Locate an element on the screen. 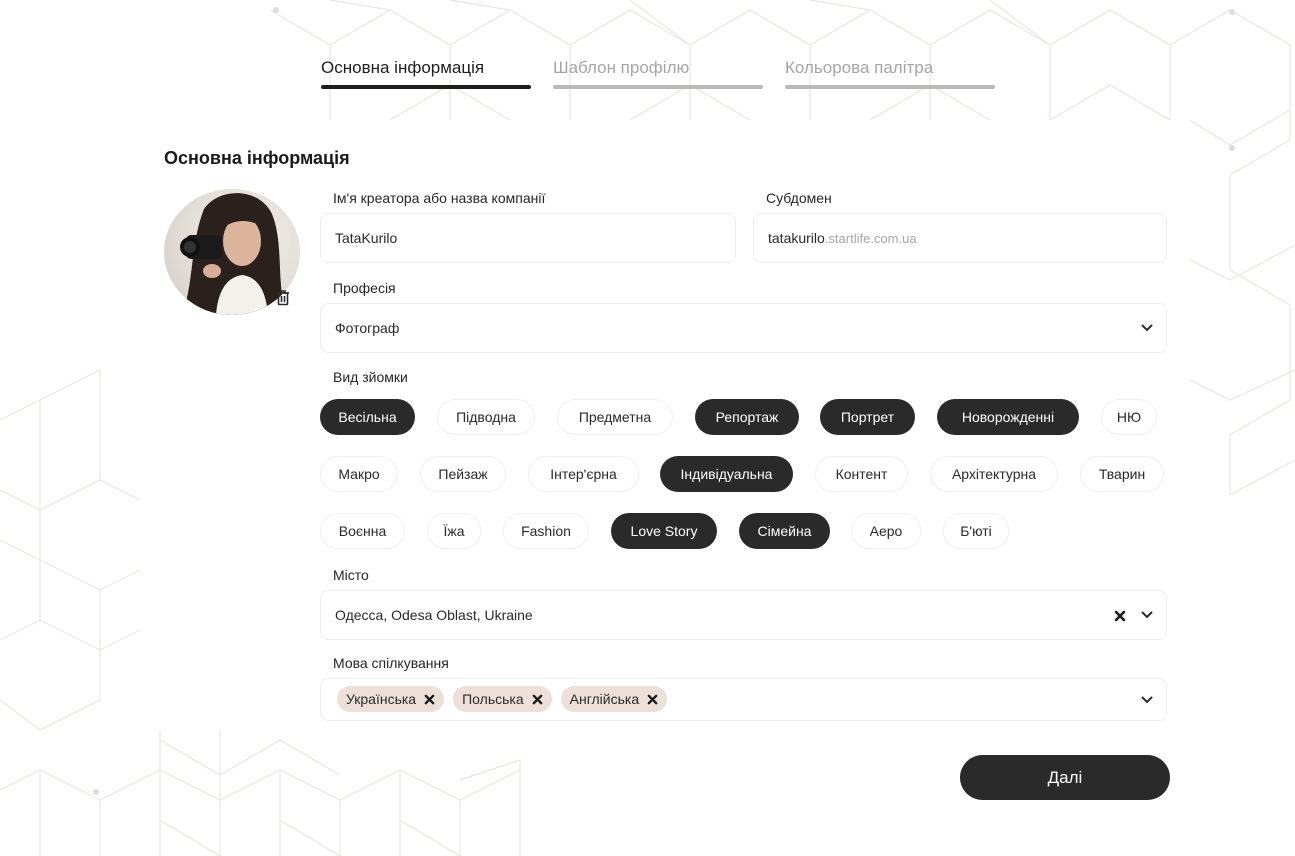 This screenshot has width=1295, height=856. city-select: Одесса, Odesa Oblast, Ukraine is located at coordinates (743, 615).